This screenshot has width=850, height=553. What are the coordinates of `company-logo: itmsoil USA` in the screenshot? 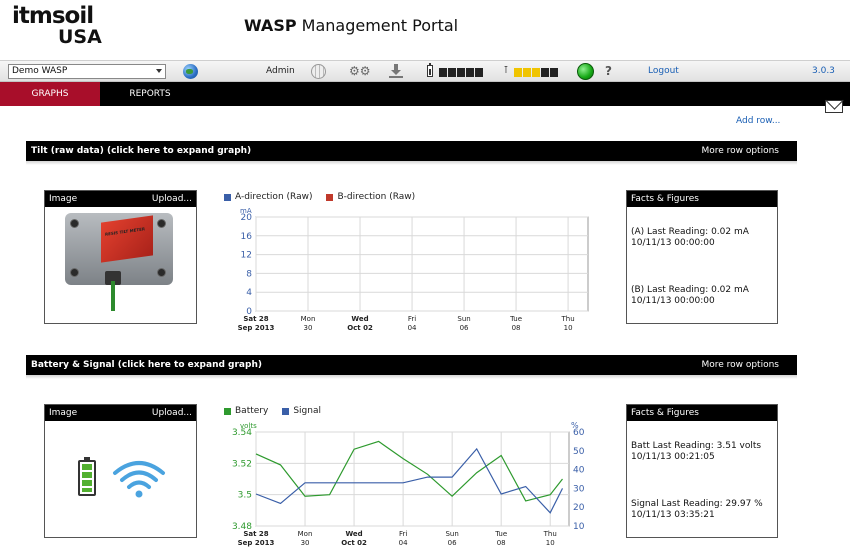 It's located at (57, 25).